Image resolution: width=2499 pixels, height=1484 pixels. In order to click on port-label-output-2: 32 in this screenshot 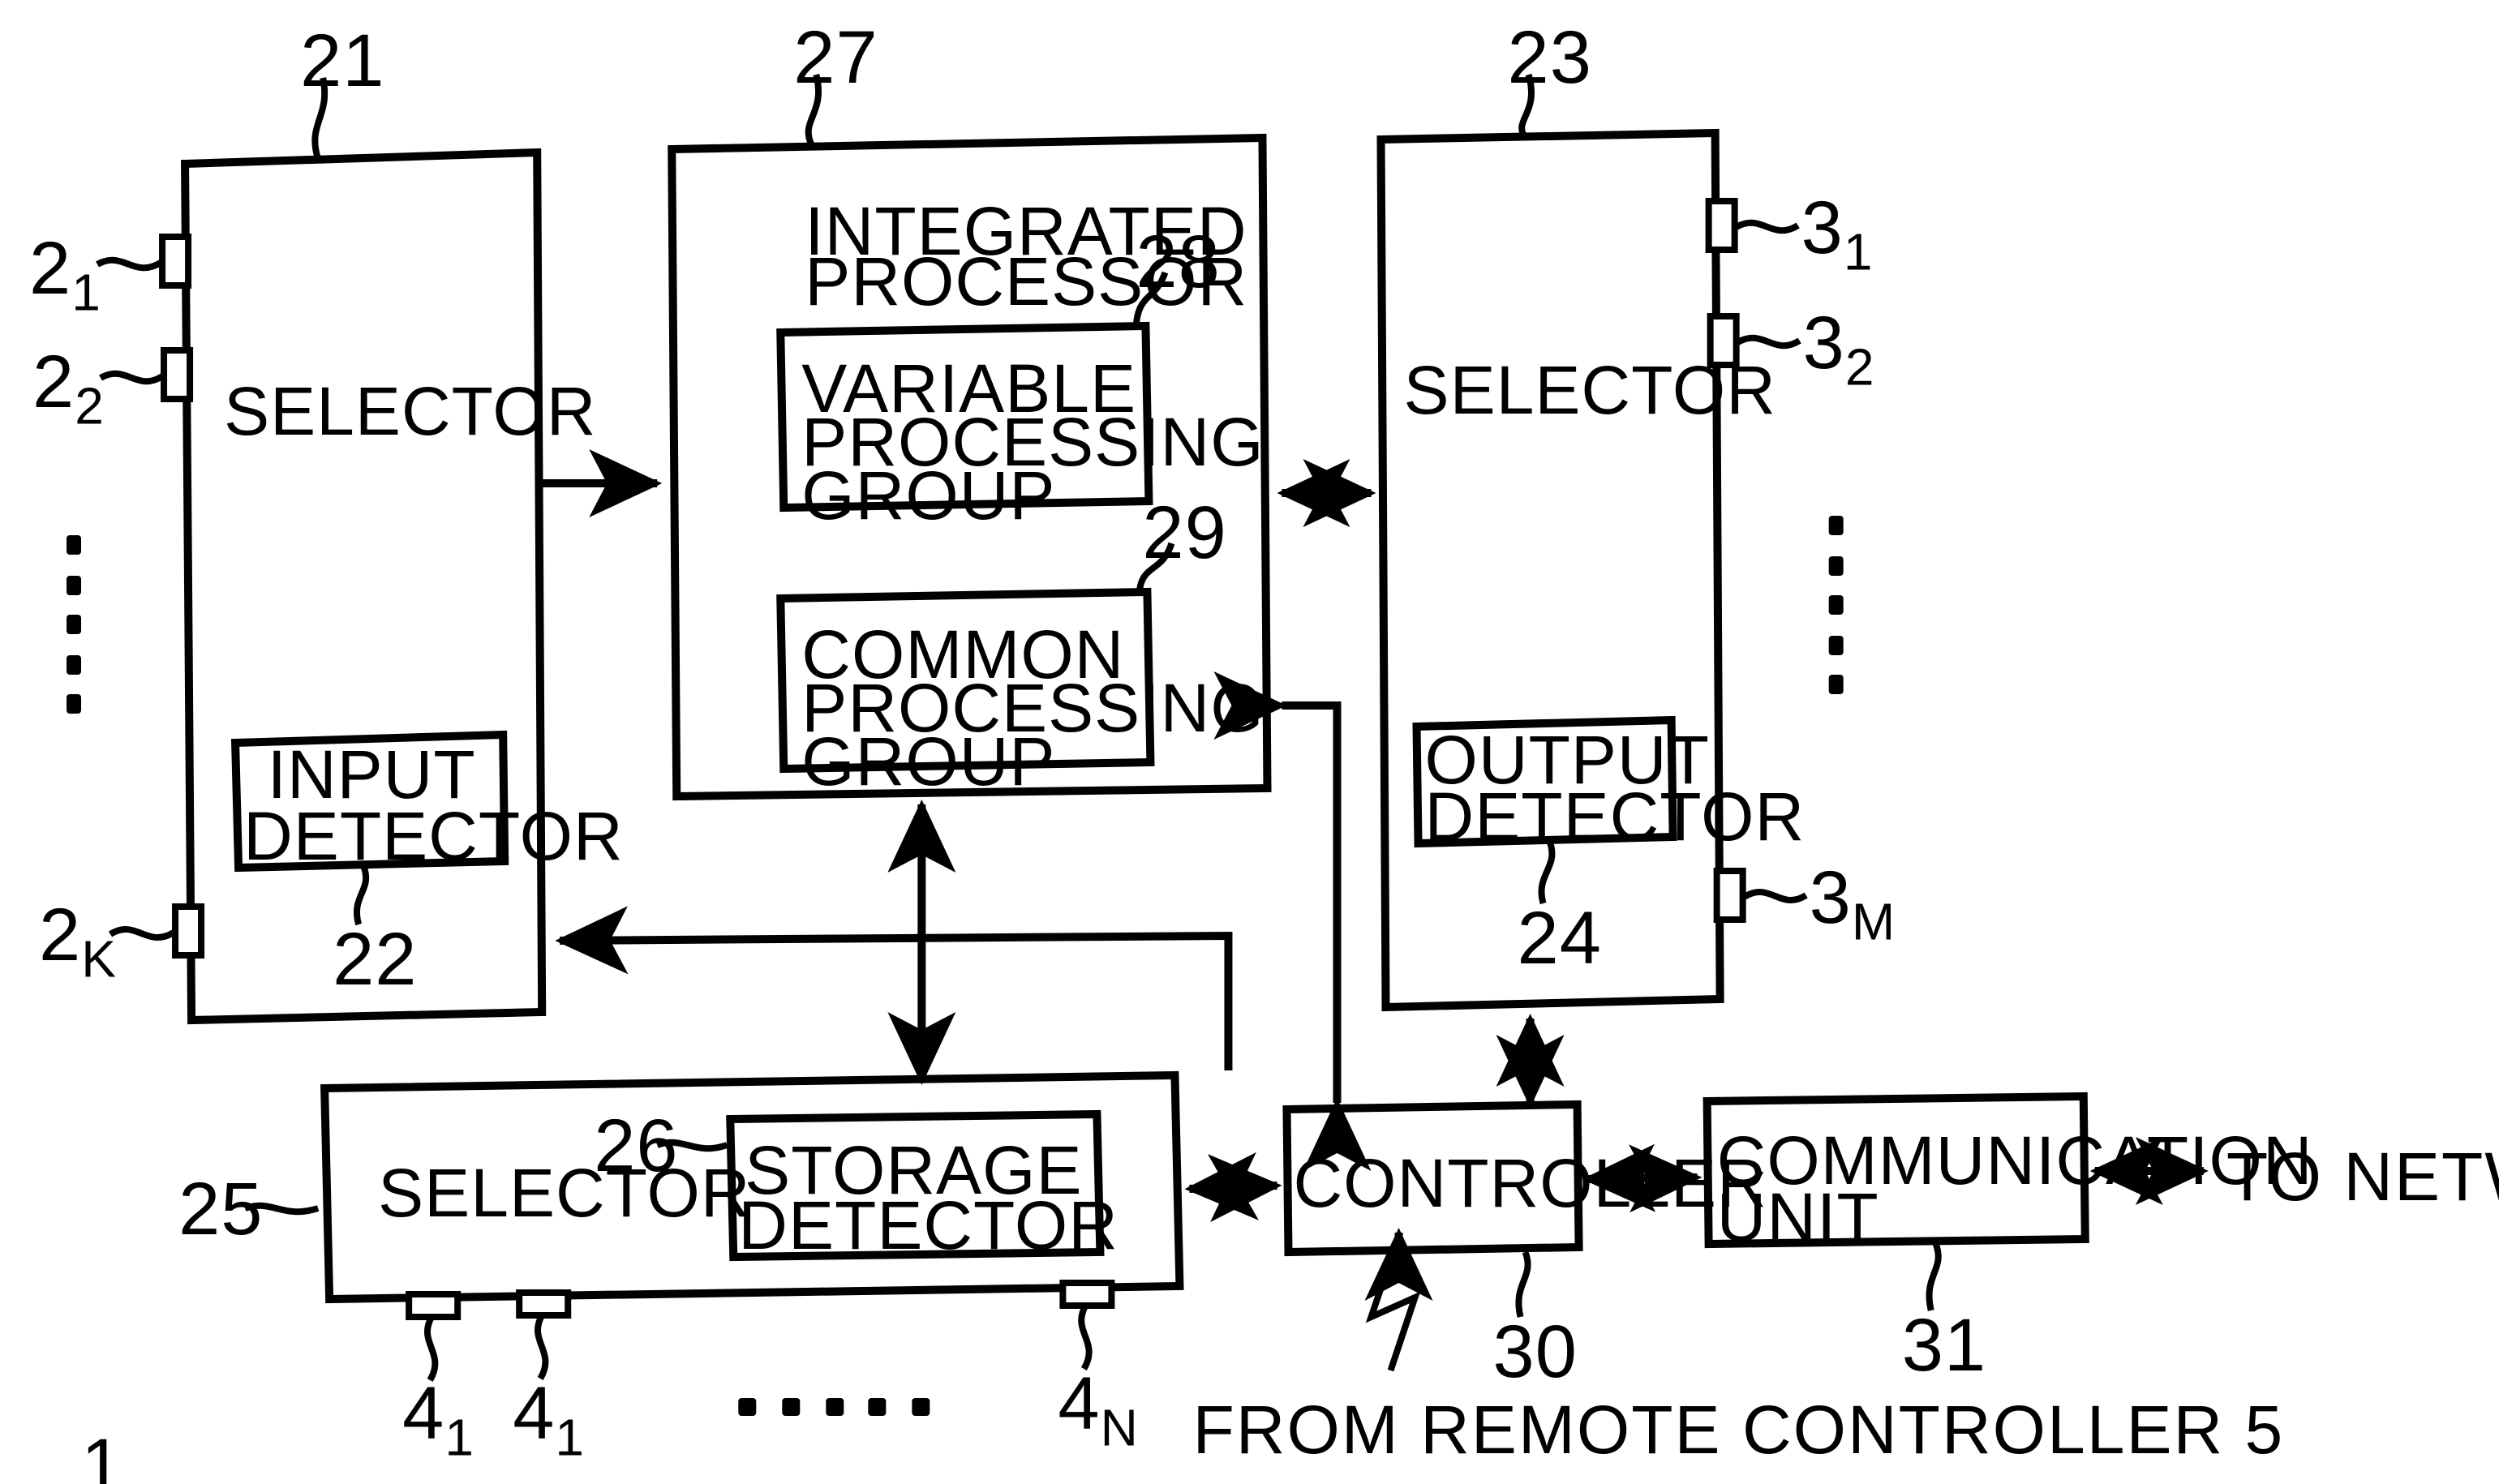, I will do `click(1838, 348)`.